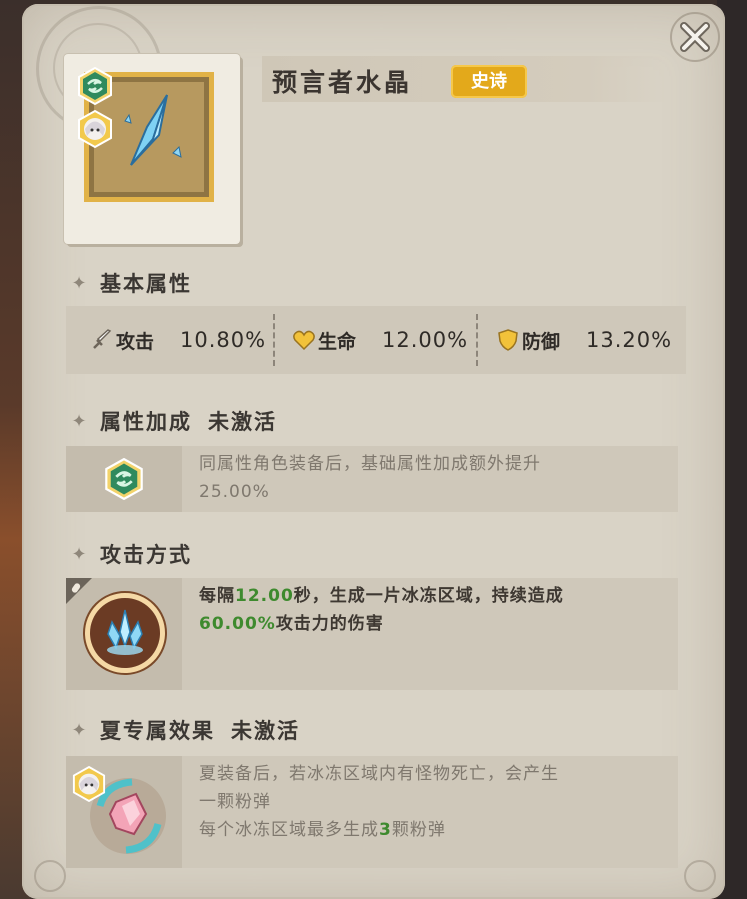  I want to click on attack-mode-icon-area, so click(124, 634).